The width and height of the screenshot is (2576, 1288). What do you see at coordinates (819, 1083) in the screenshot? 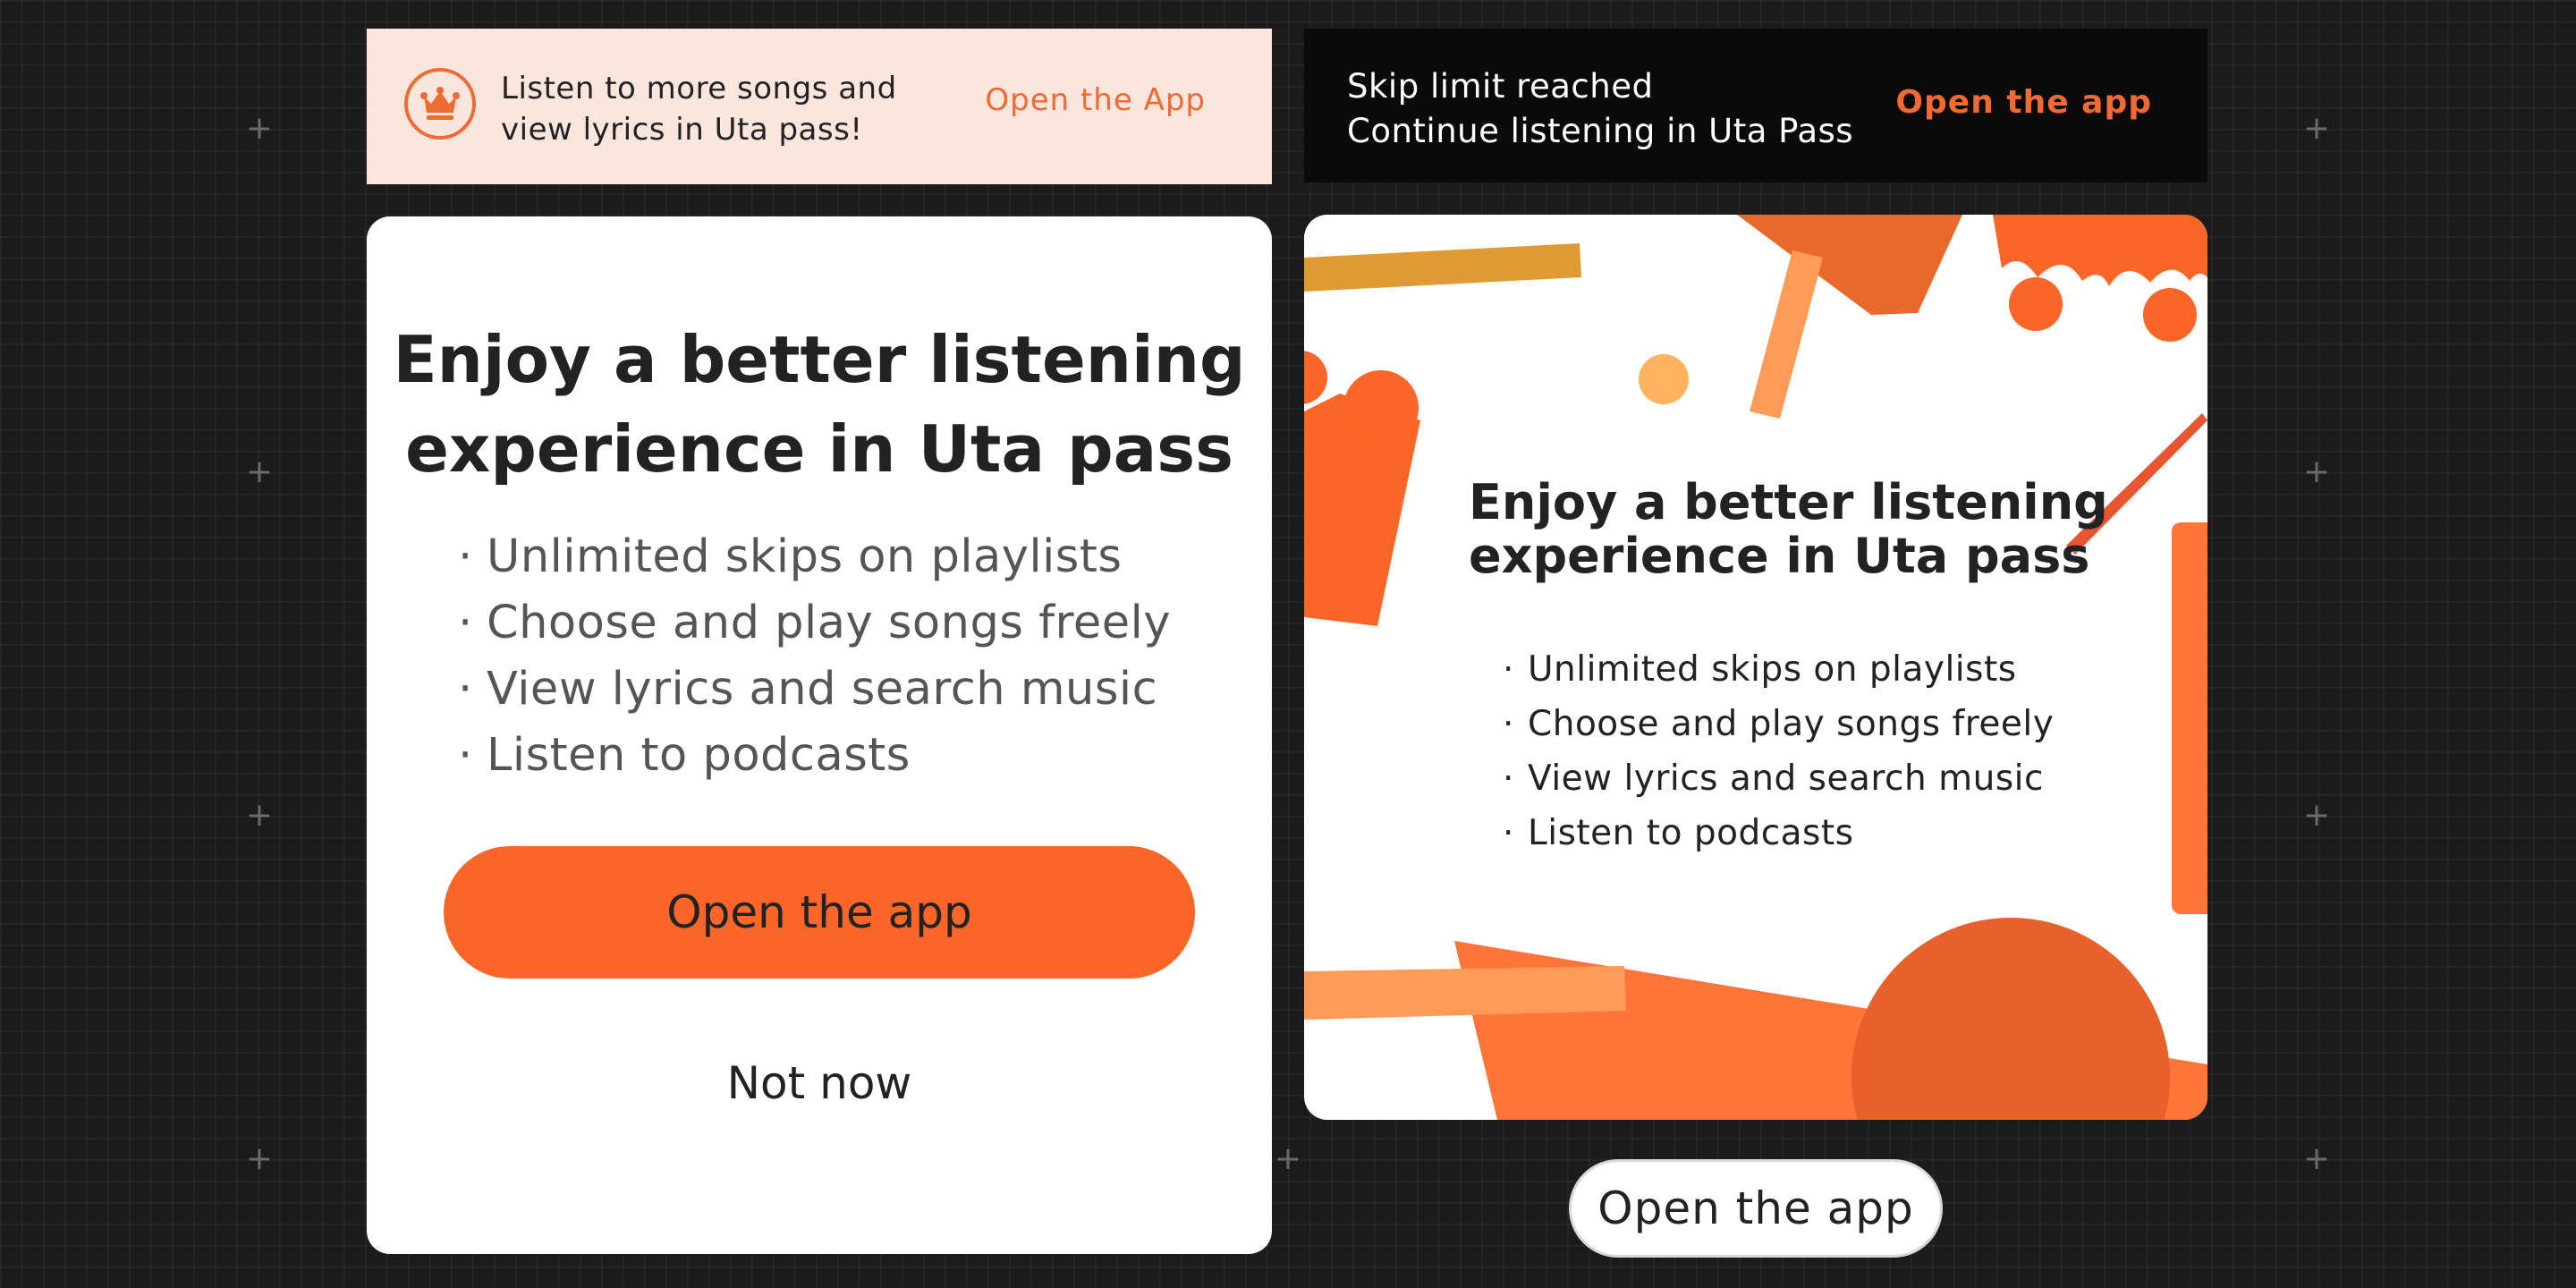
I see `not-now-button: Not now` at bounding box center [819, 1083].